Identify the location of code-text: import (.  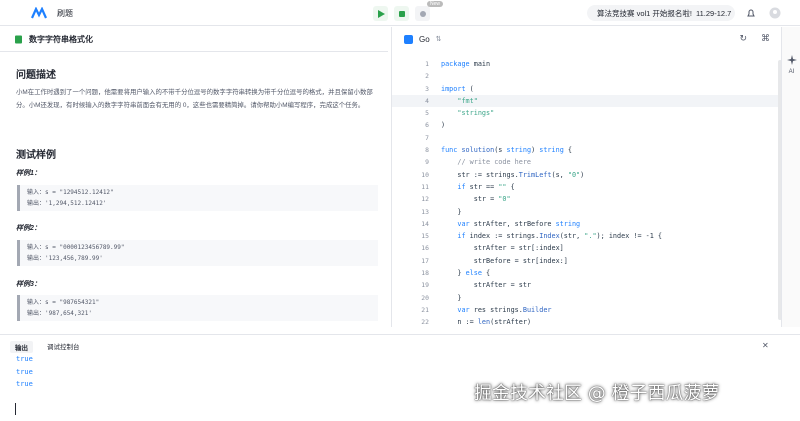
(457, 88).